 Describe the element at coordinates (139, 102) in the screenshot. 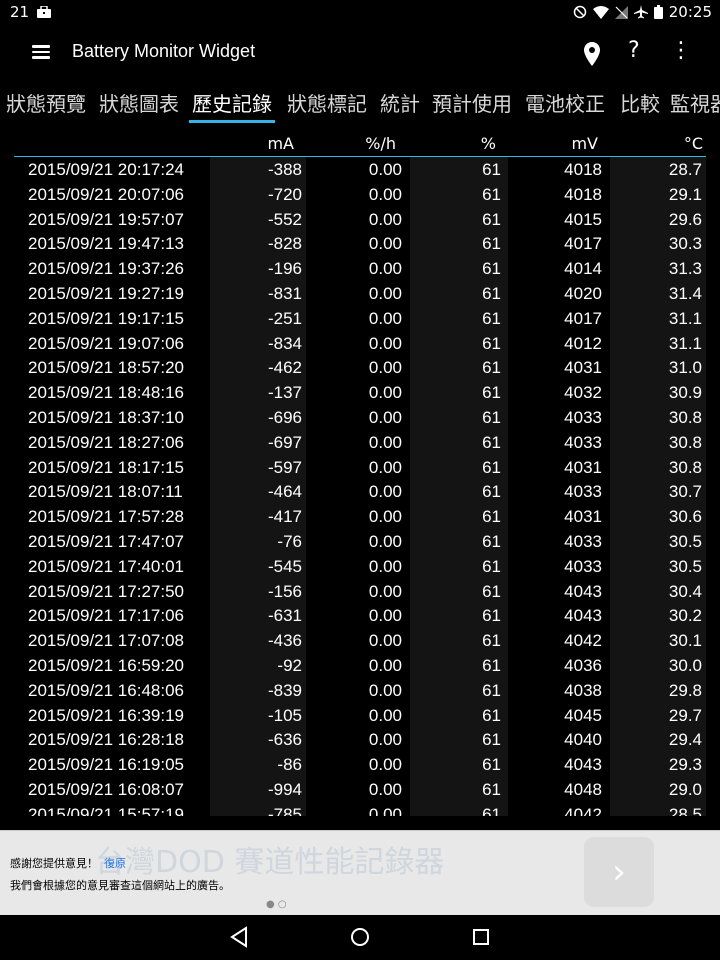

I see `tab-status-chart: 狀態圖表` at that location.